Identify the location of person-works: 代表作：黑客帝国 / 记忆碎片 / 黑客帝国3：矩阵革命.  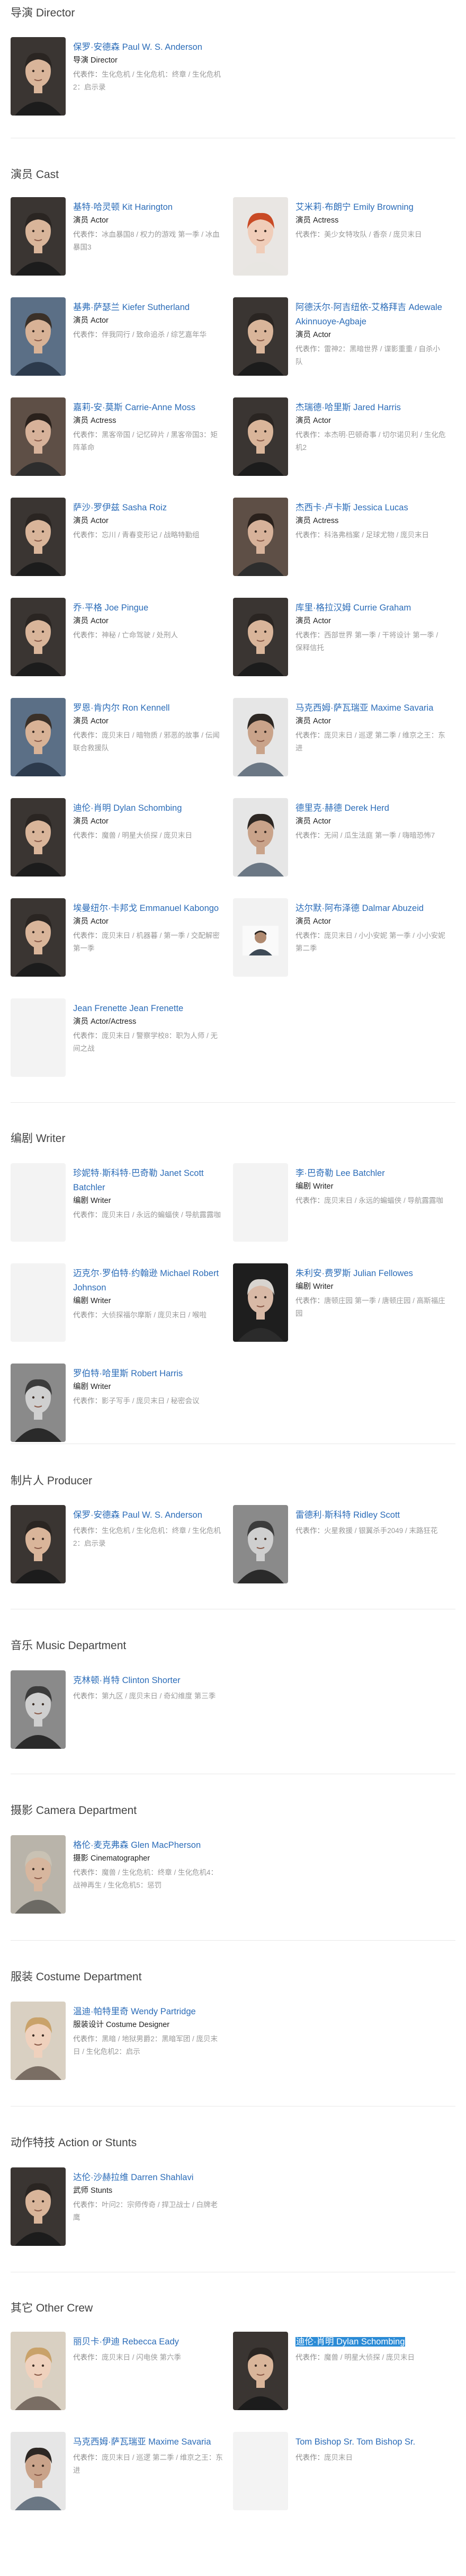
(149, 441).